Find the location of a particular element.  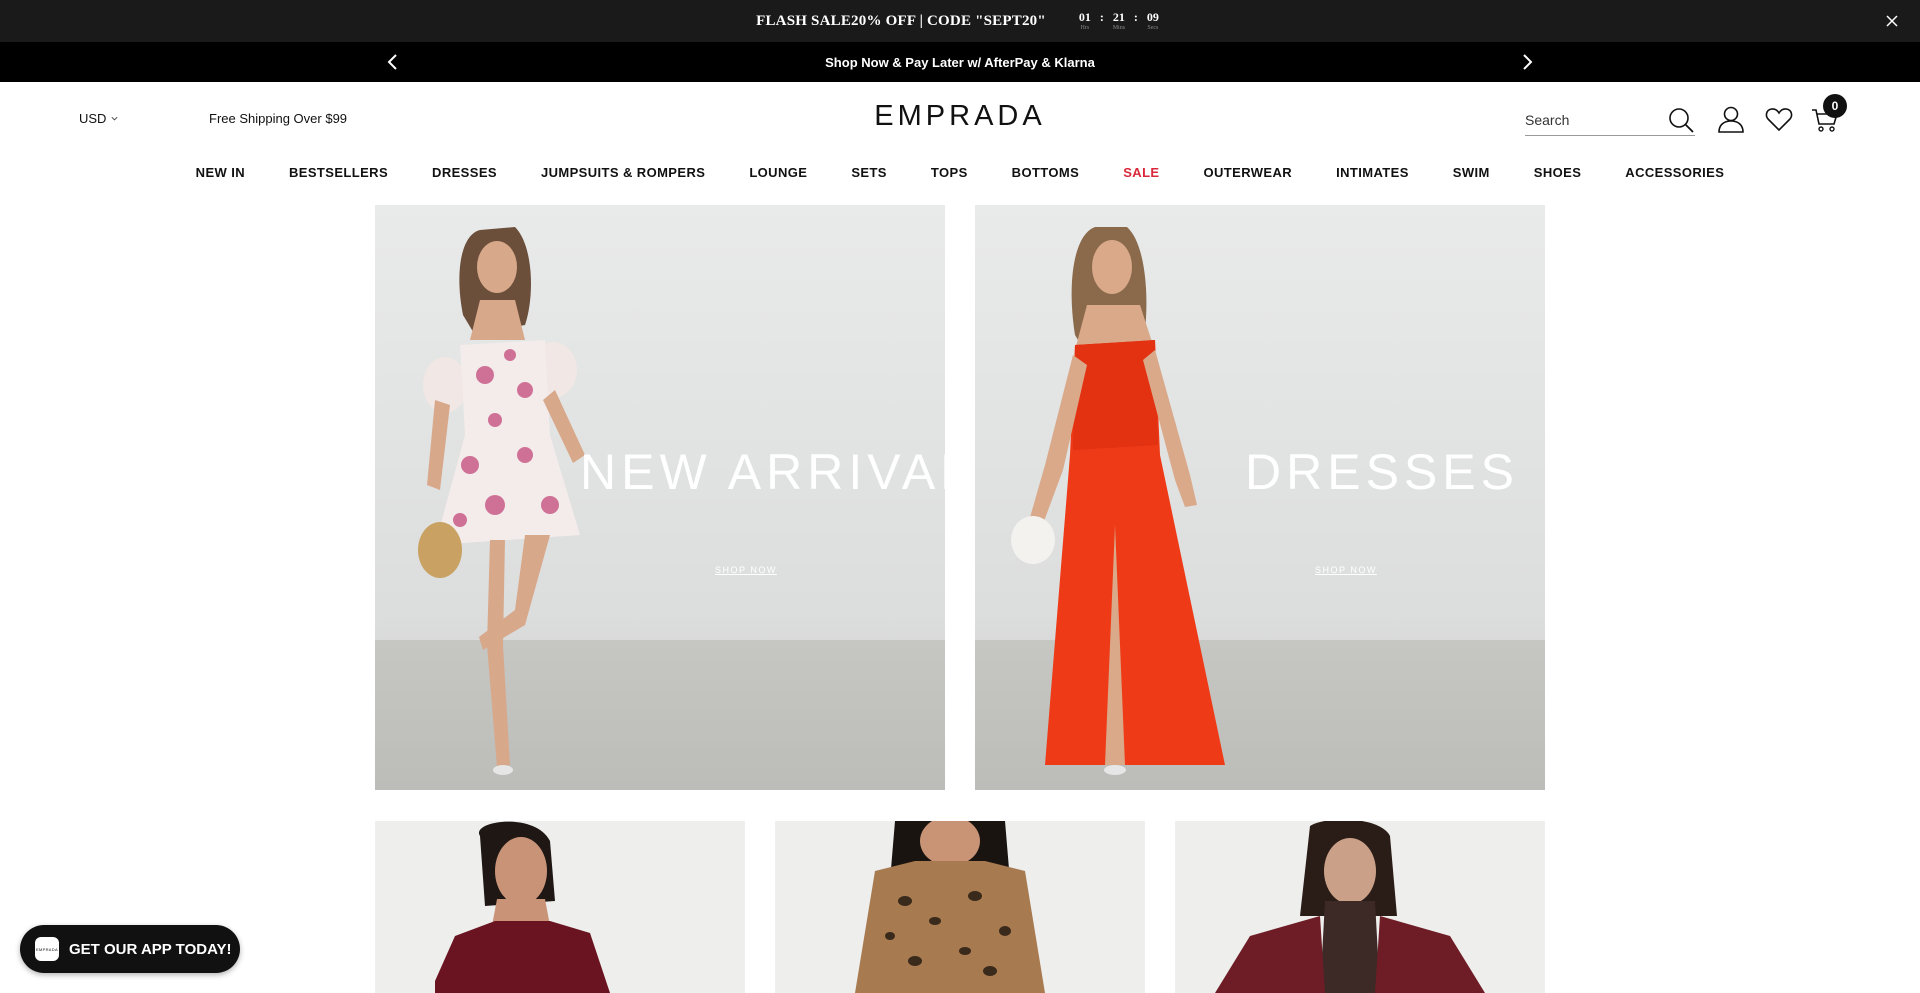

close-icon is located at coordinates (1892, 21).